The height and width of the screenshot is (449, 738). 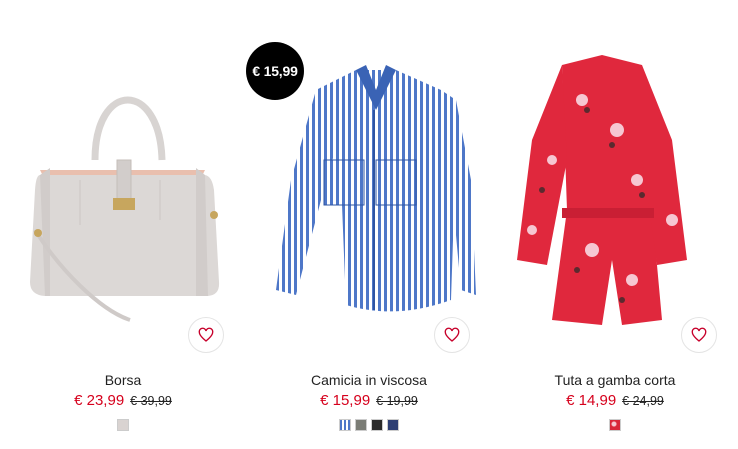 I want to click on old-price: € 19,99, so click(x=397, y=401).